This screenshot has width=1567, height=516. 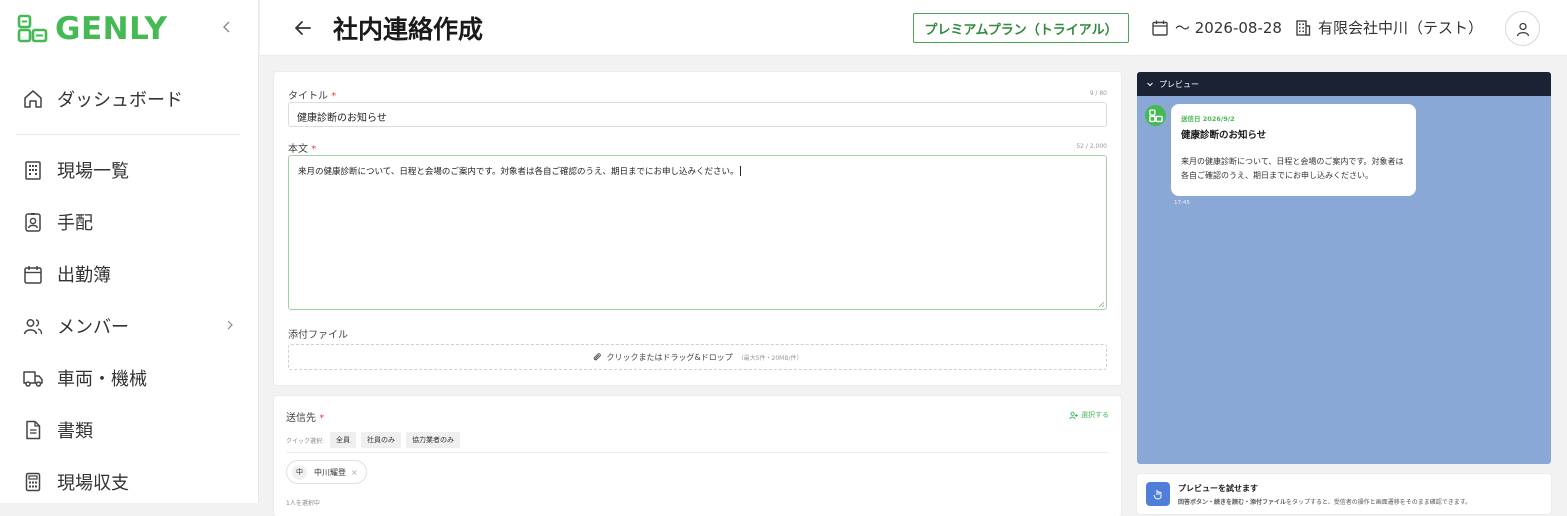 What do you see at coordinates (1158, 494) in the screenshot?
I see `tap-icon` at bounding box center [1158, 494].